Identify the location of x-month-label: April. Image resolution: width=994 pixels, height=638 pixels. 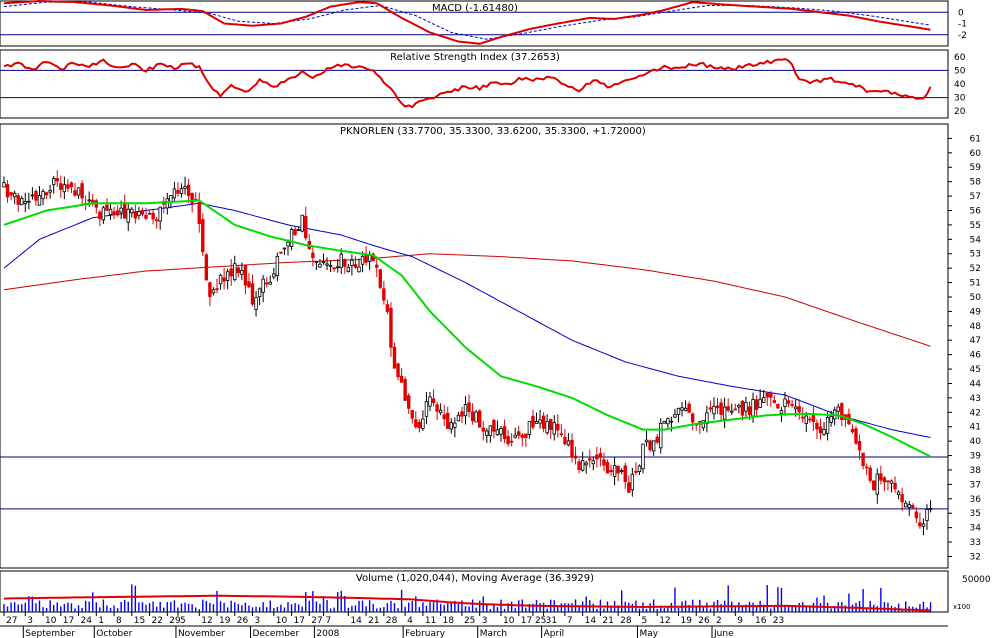
(554, 633).